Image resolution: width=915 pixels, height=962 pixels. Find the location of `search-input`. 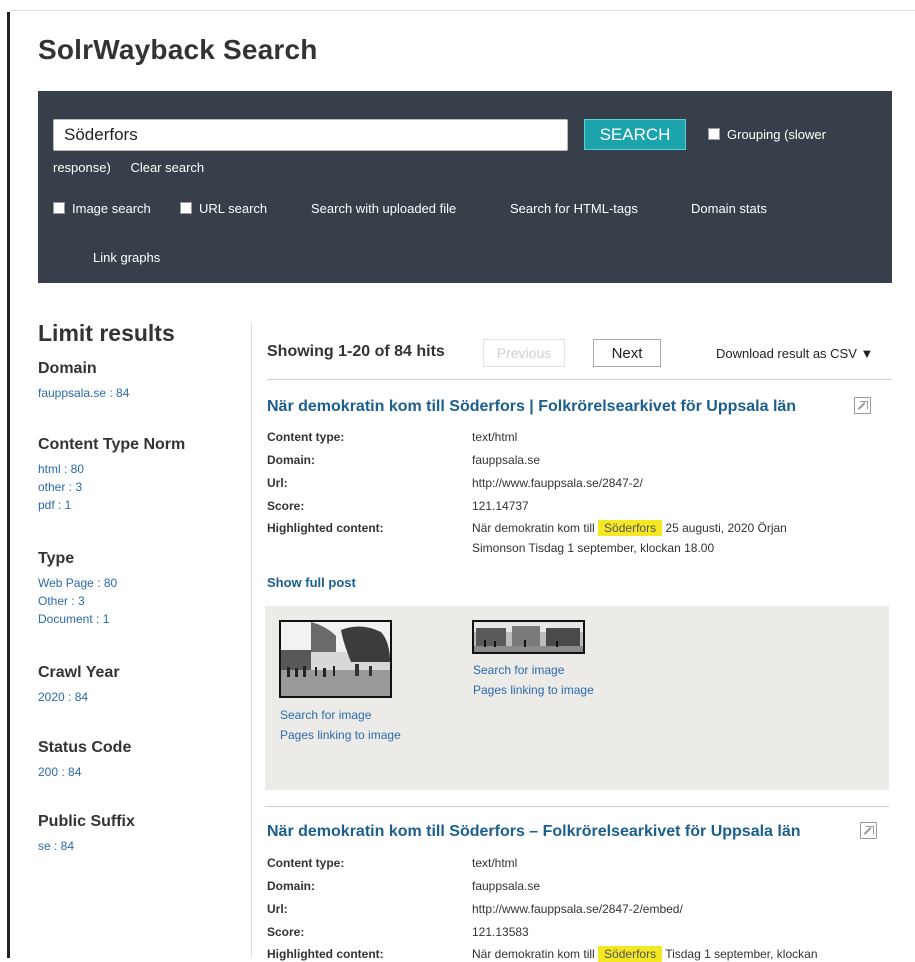

search-input is located at coordinates (310, 135).